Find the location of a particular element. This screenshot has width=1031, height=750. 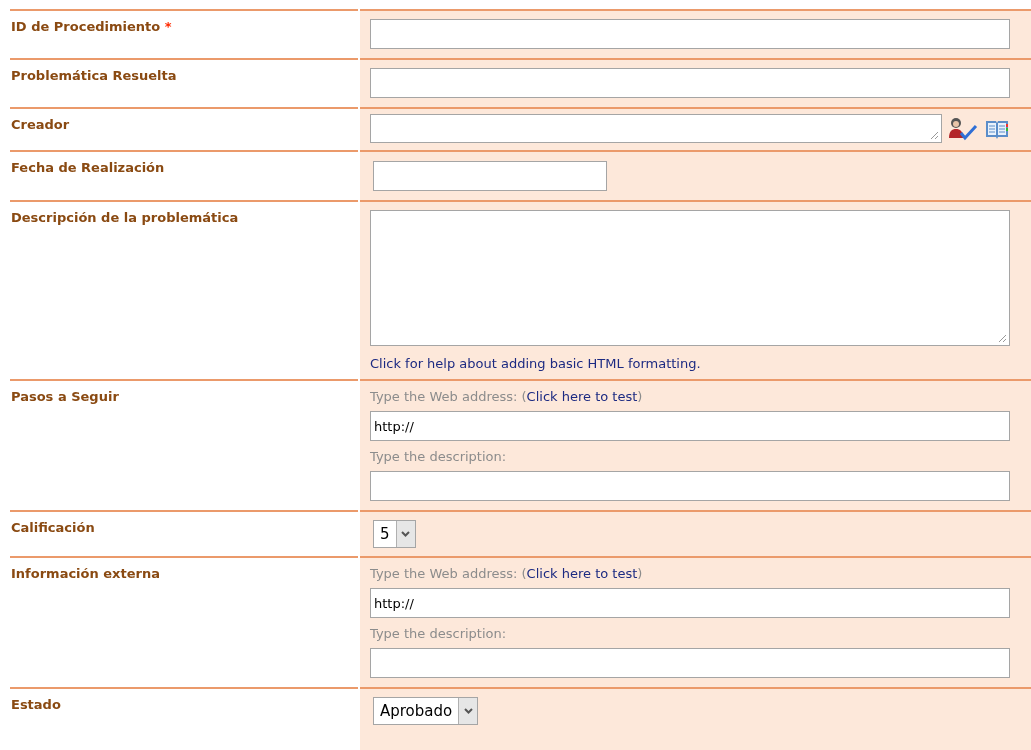

check-names-icon is located at coordinates (963, 128).